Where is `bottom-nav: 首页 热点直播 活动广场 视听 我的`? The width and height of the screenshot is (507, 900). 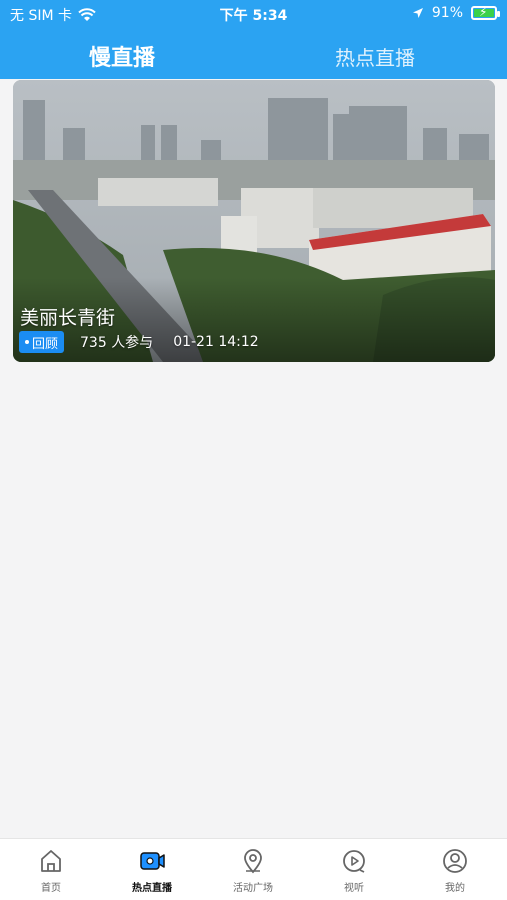 bottom-nav: 首页 热点直播 活动广场 视听 我的 is located at coordinates (253, 869).